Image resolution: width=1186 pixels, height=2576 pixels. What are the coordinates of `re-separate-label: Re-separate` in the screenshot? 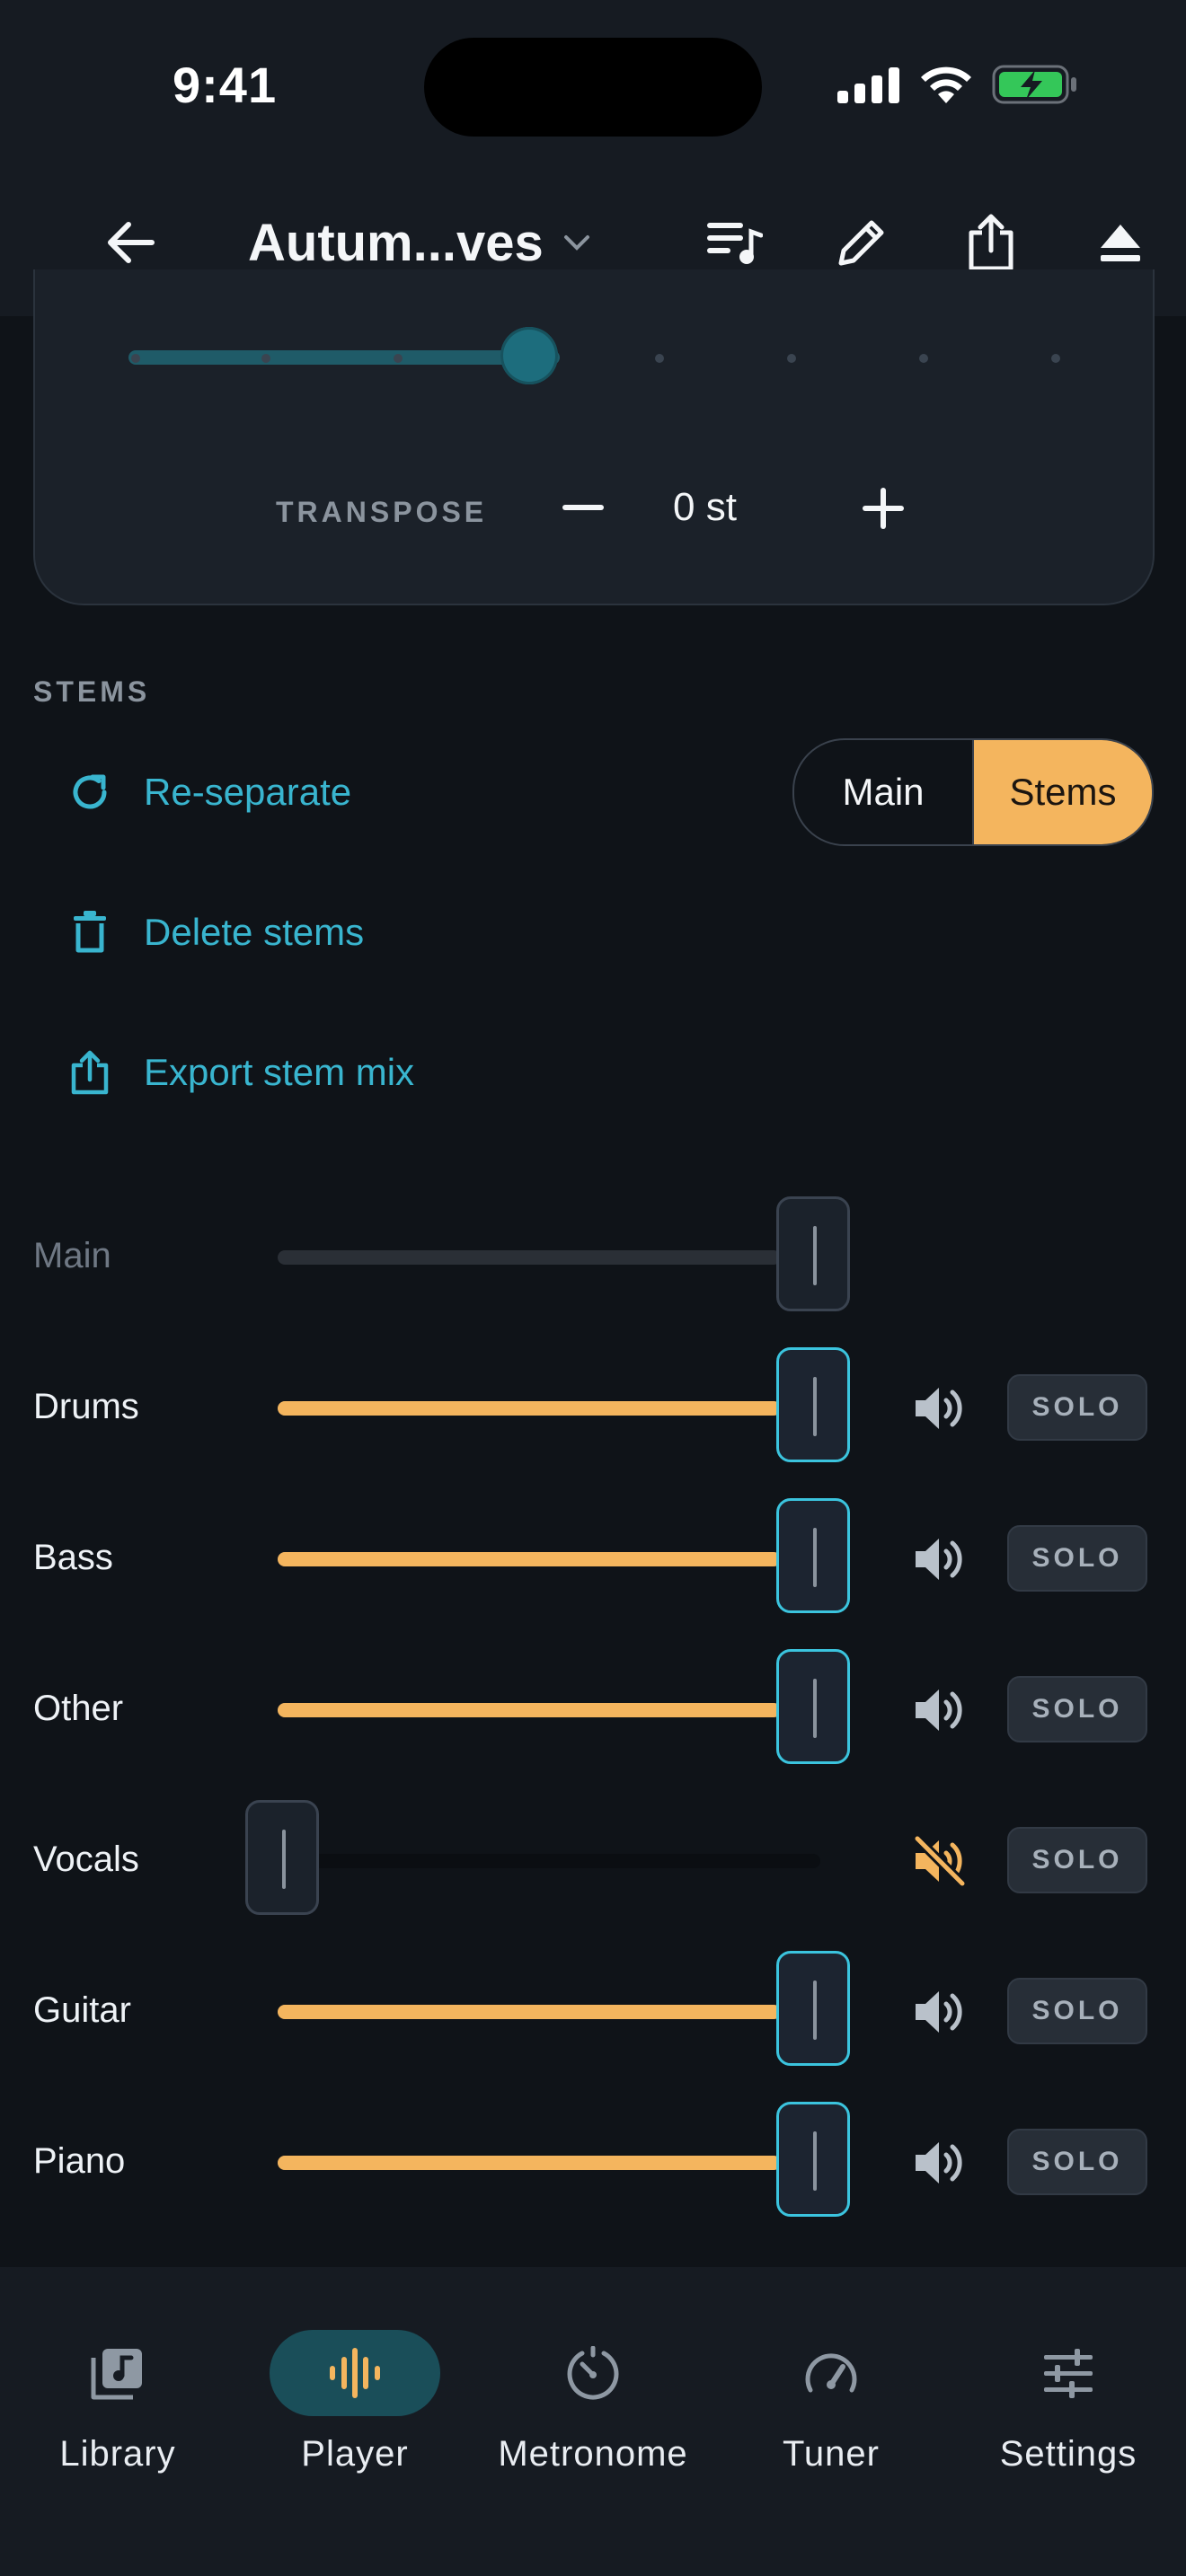 It's located at (248, 792).